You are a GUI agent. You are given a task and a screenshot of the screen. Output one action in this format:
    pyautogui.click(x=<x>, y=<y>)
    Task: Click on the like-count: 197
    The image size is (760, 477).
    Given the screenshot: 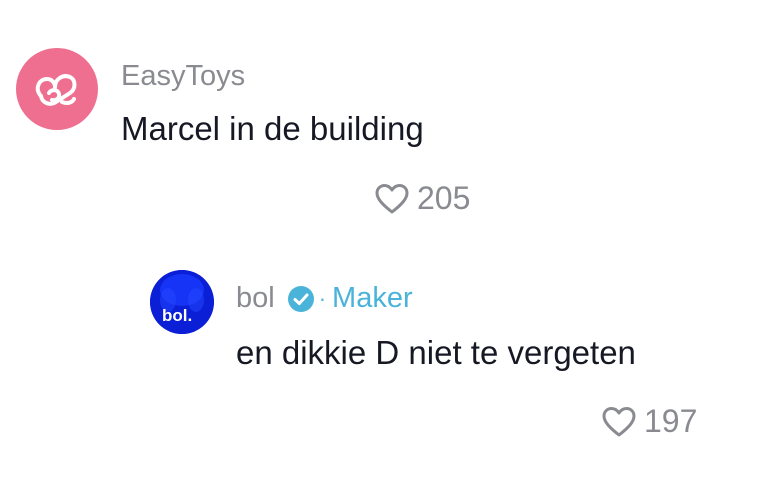 What is the action you would take?
    pyautogui.click(x=671, y=421)
    